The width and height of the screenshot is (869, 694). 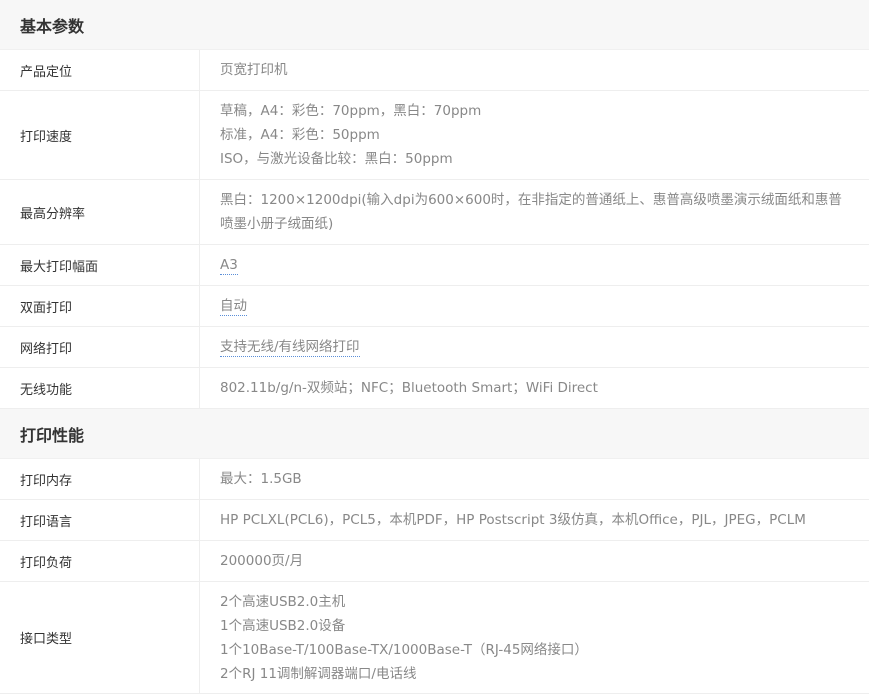 I want to click on section-title: 基本参数, so click(x=52, y=26).